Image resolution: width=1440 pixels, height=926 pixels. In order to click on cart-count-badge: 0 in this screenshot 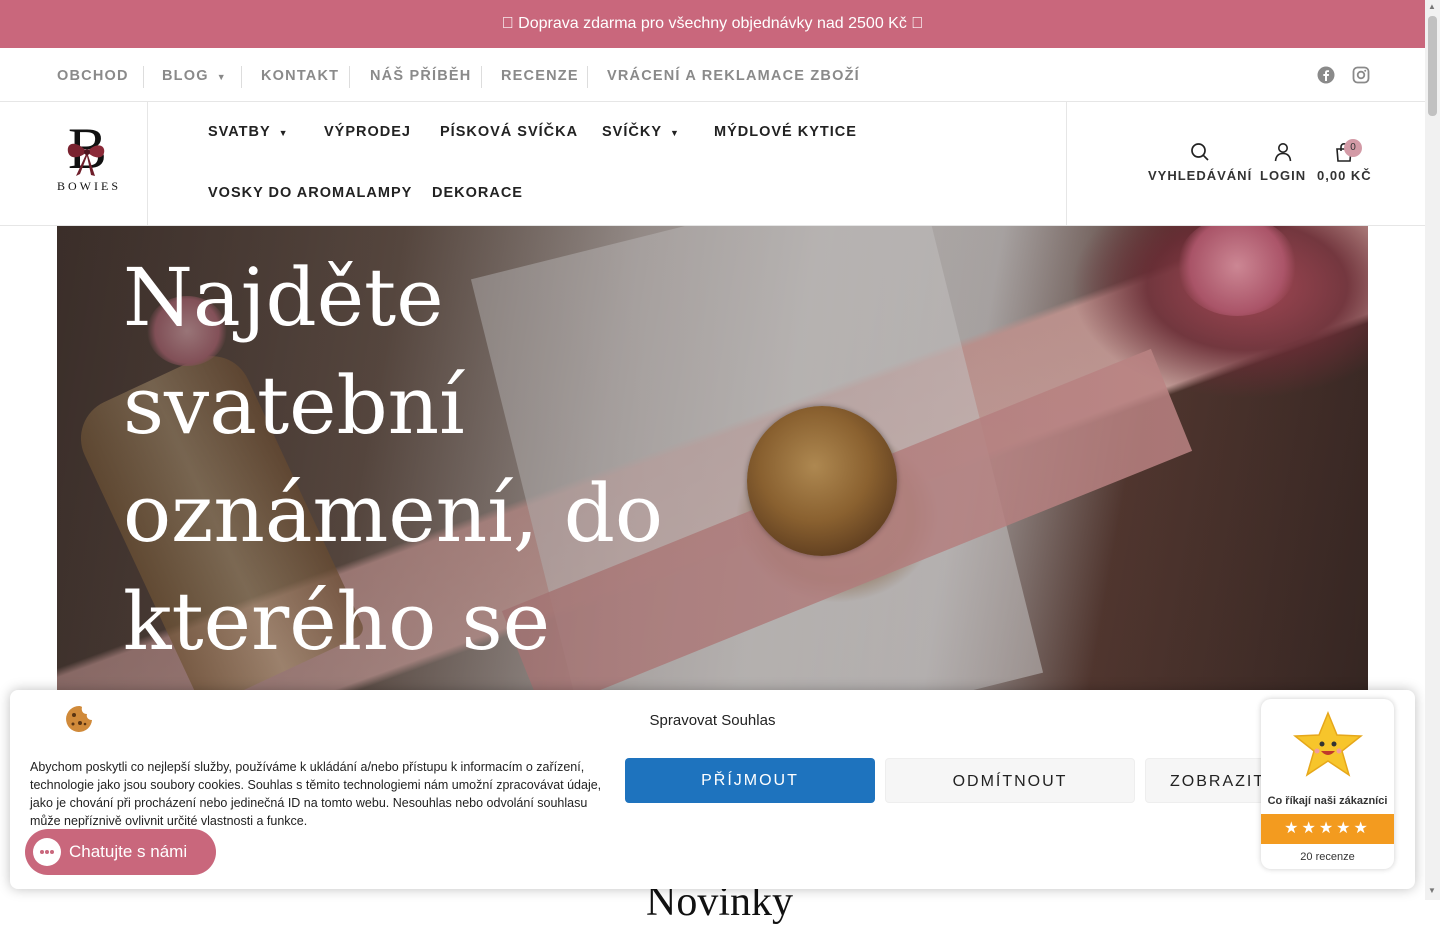, I will do `click(1353, 148)`.